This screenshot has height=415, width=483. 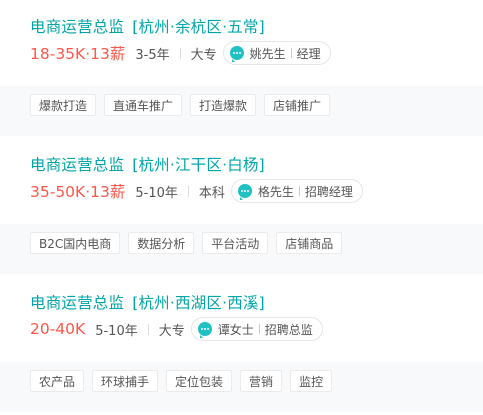 What do you see at coordinates (58, 329) in the screenshot?
I see `salary: 20-40K` at bounding box center [58, 329].